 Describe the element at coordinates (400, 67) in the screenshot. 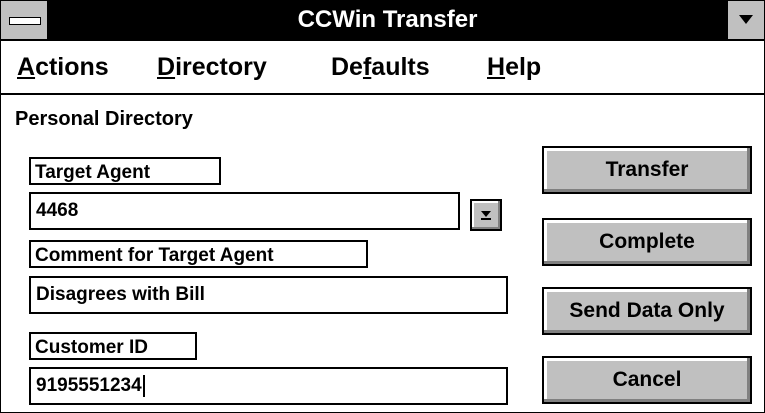

I see `menu-defaults-label: aults` at that location.